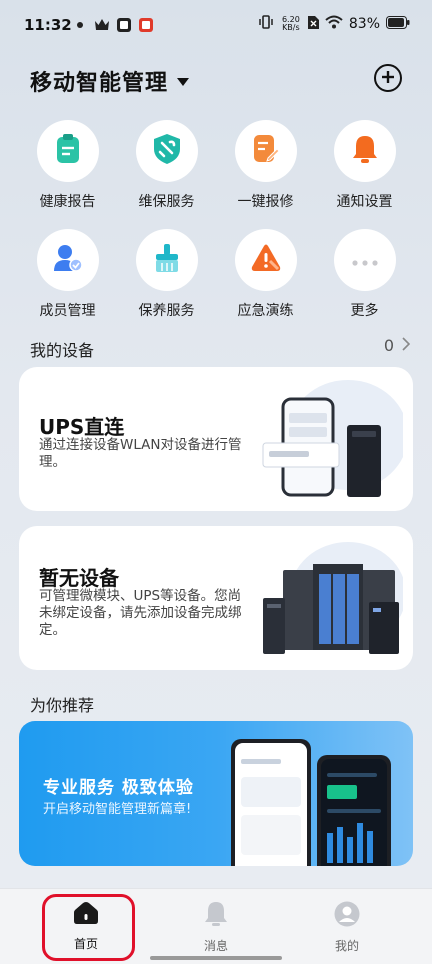 This screenshot has width=432, height=964. I want to click on ups-illustration, so click(330, 436).